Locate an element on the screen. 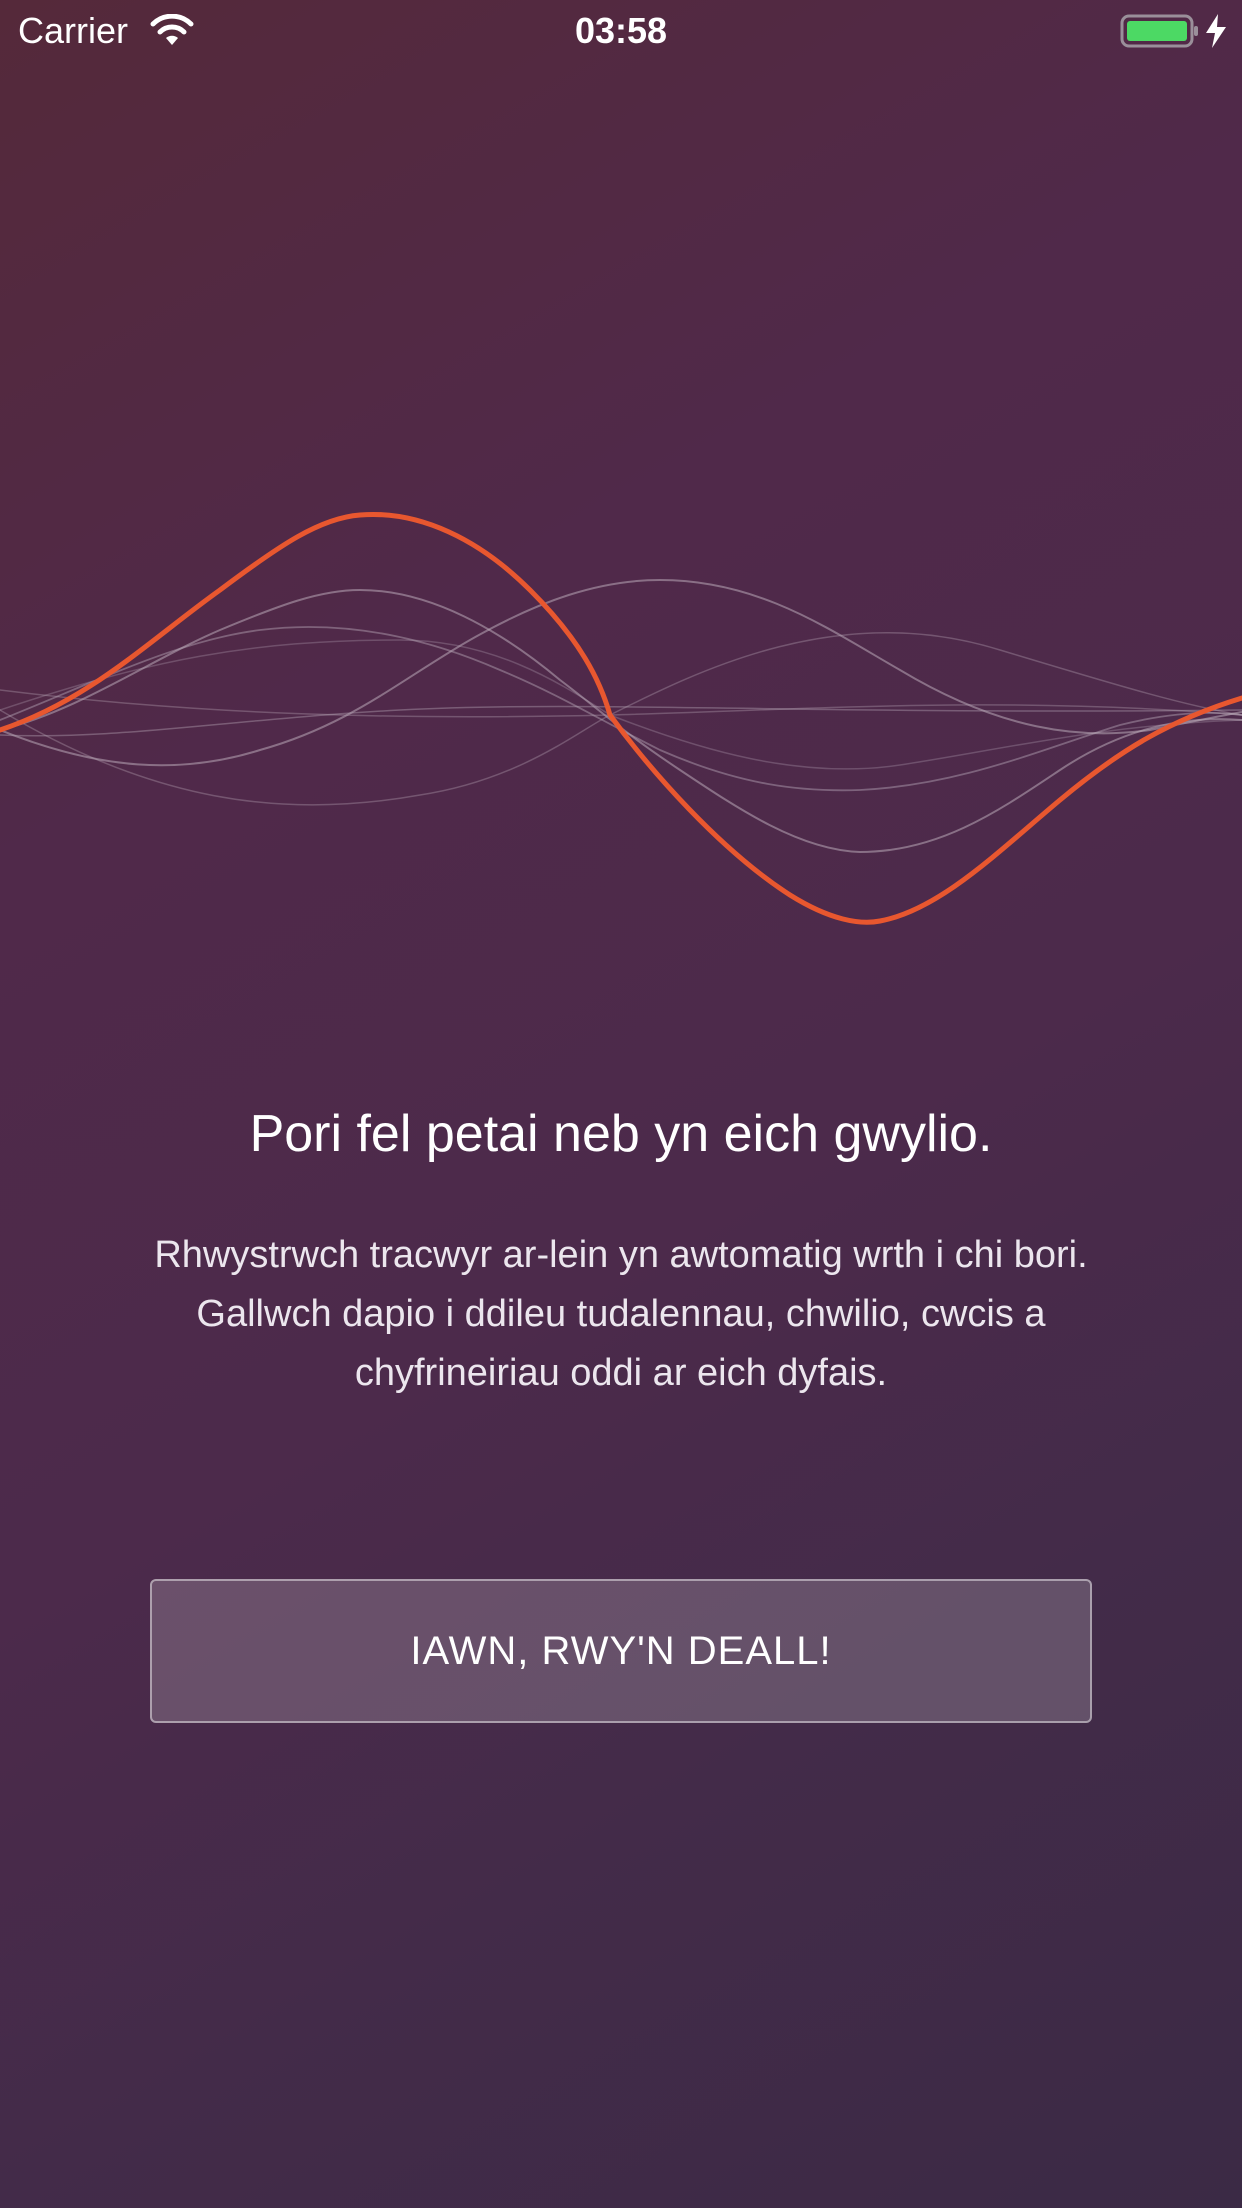  status-bar: Carrier 03:58 is located at coordinates (621, 31).